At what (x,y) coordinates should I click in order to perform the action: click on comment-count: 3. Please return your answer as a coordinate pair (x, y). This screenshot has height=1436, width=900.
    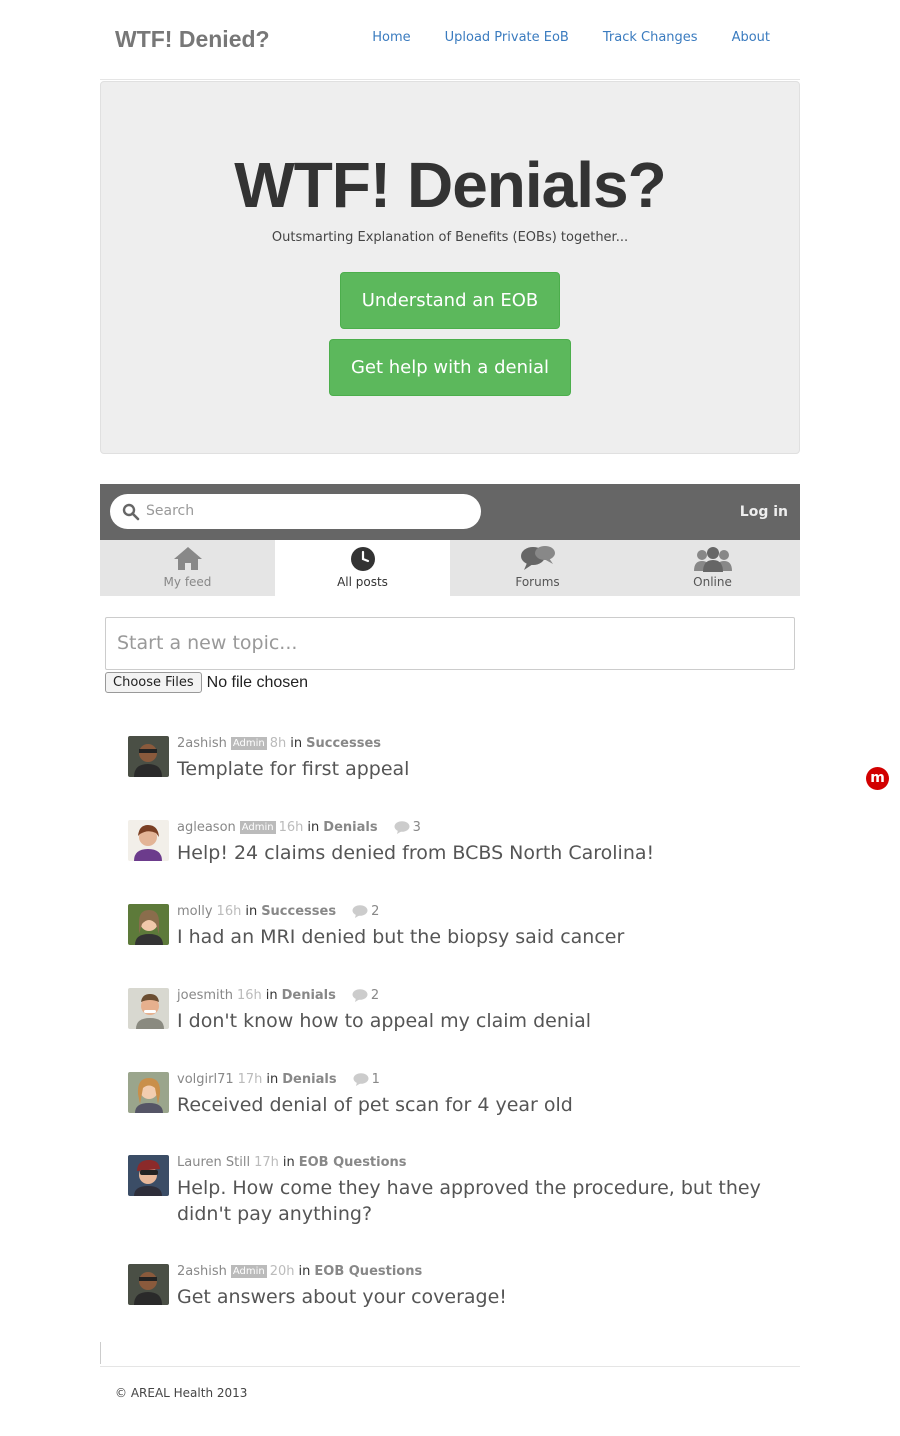
    Looking at the image, I should click on (407, 827).